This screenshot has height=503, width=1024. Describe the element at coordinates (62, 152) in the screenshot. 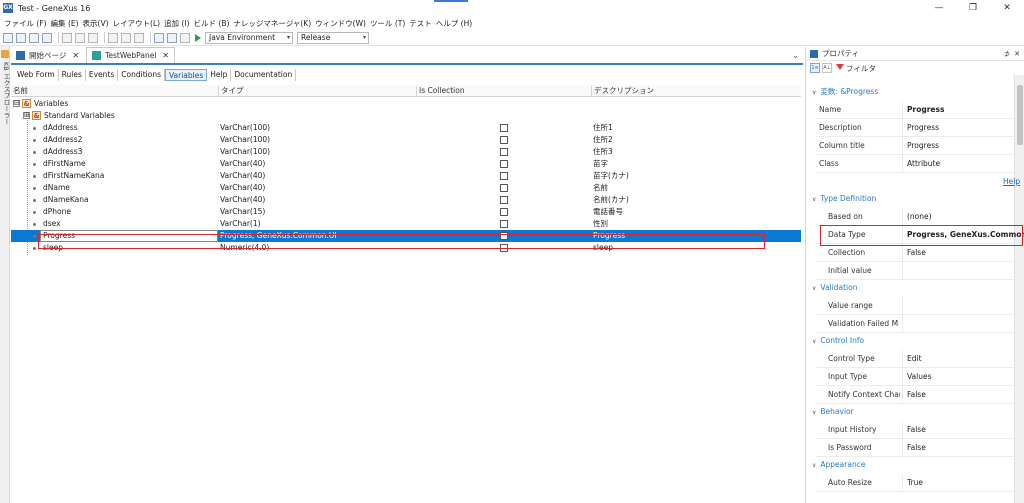

I see `variable-name: dAddress3` at that location.